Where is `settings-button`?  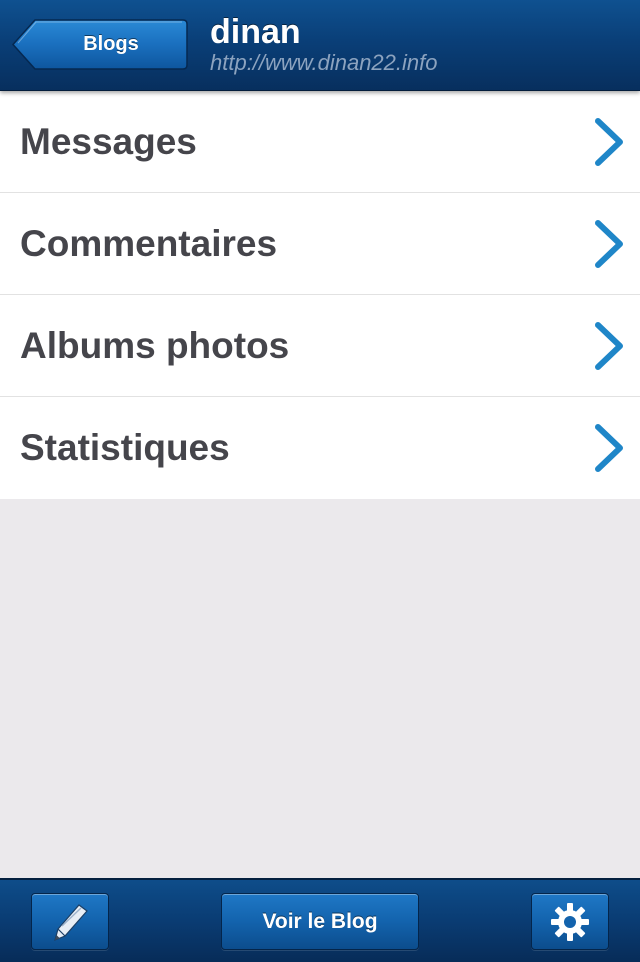 settings-button is located at coordinates (570, 921).